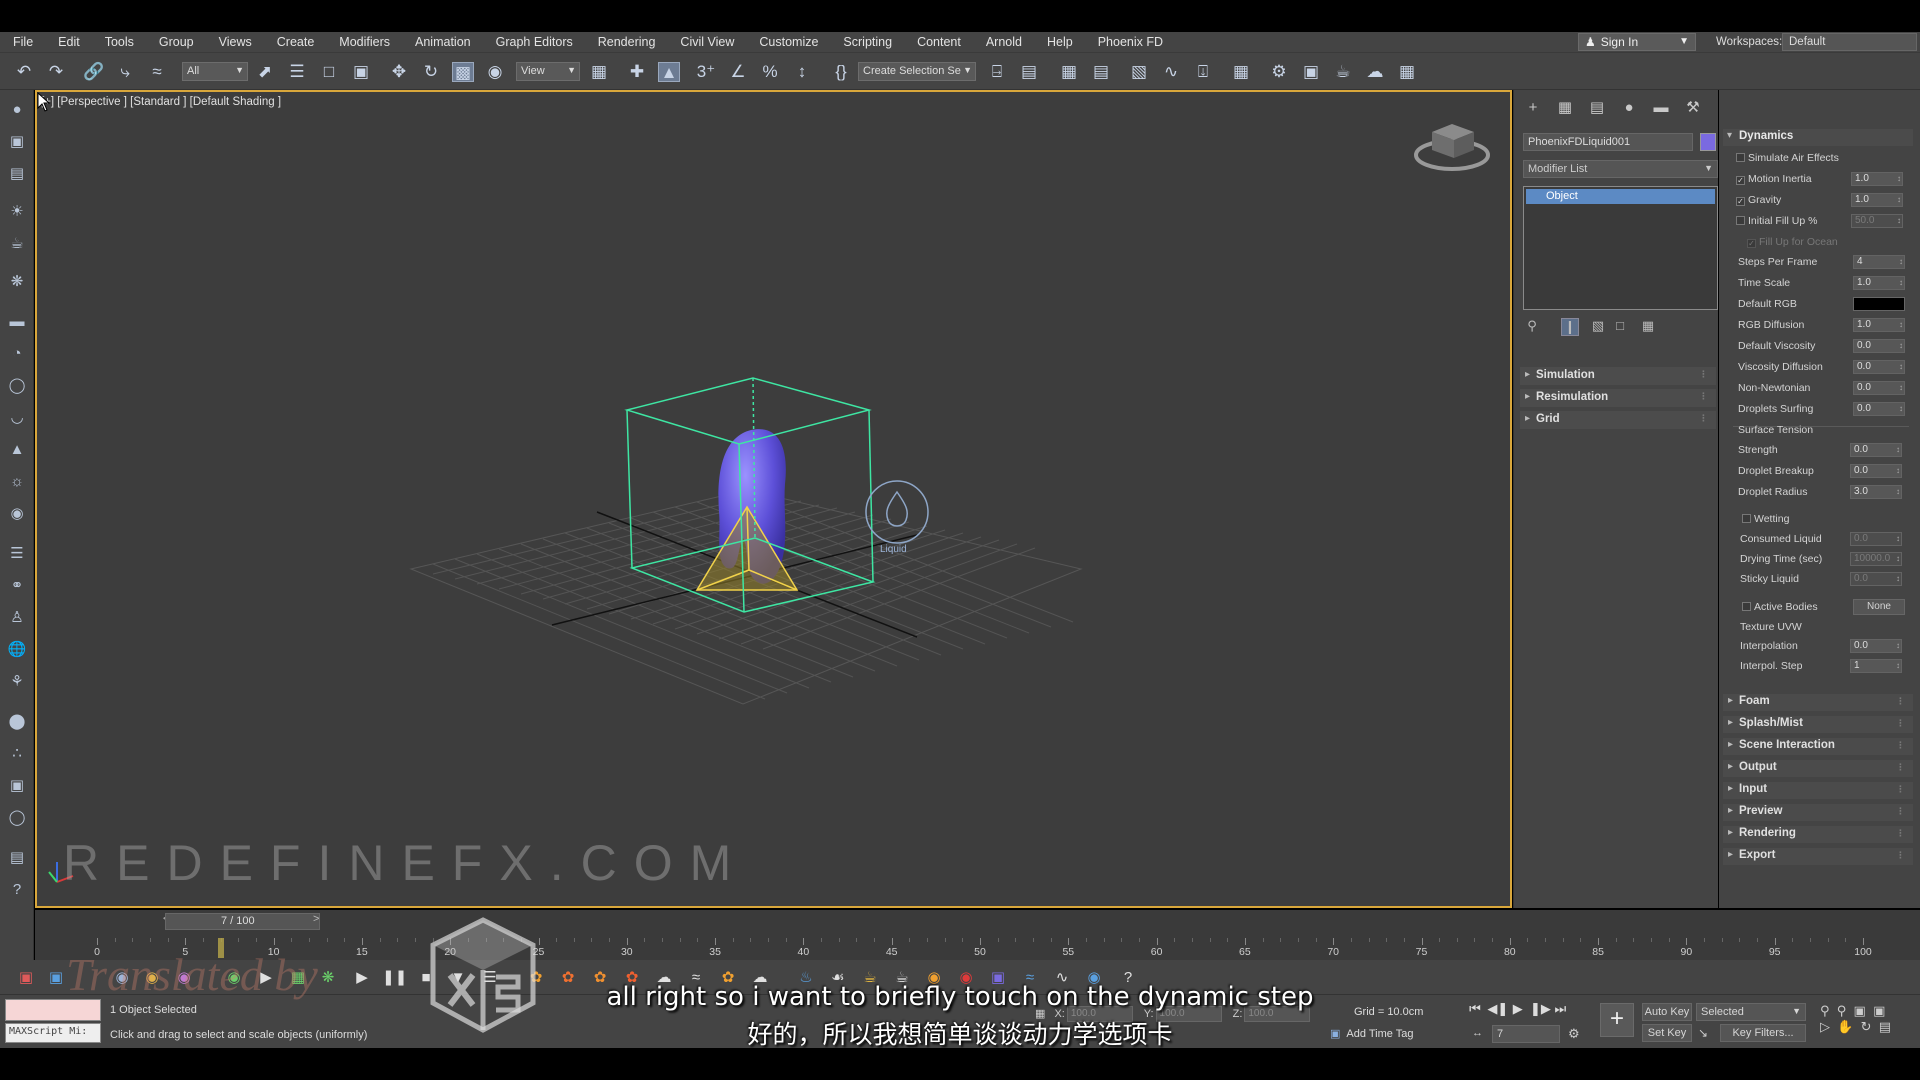  I want to click on remove-modifier-icon: □, so click(1620, 327).